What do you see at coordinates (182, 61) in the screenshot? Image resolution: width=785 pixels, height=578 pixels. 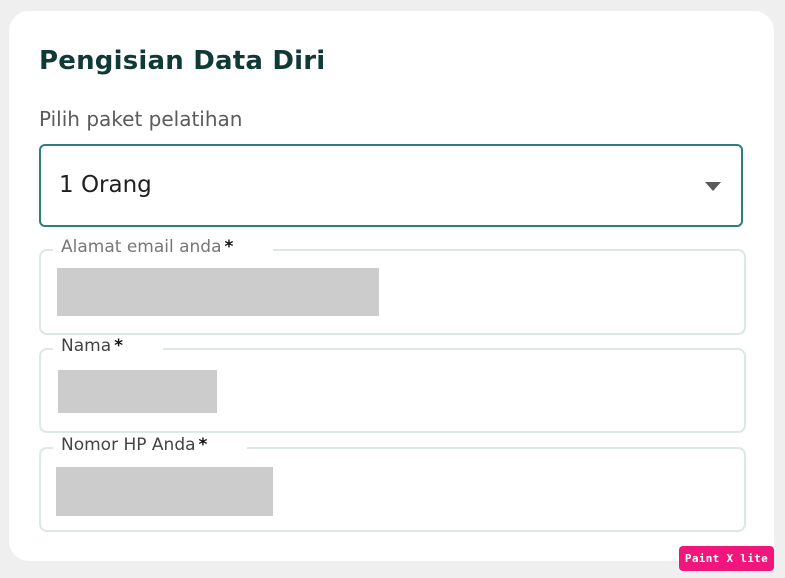 I see `page-title: Pengisian Data Diri` at bounding box center [182, 61].